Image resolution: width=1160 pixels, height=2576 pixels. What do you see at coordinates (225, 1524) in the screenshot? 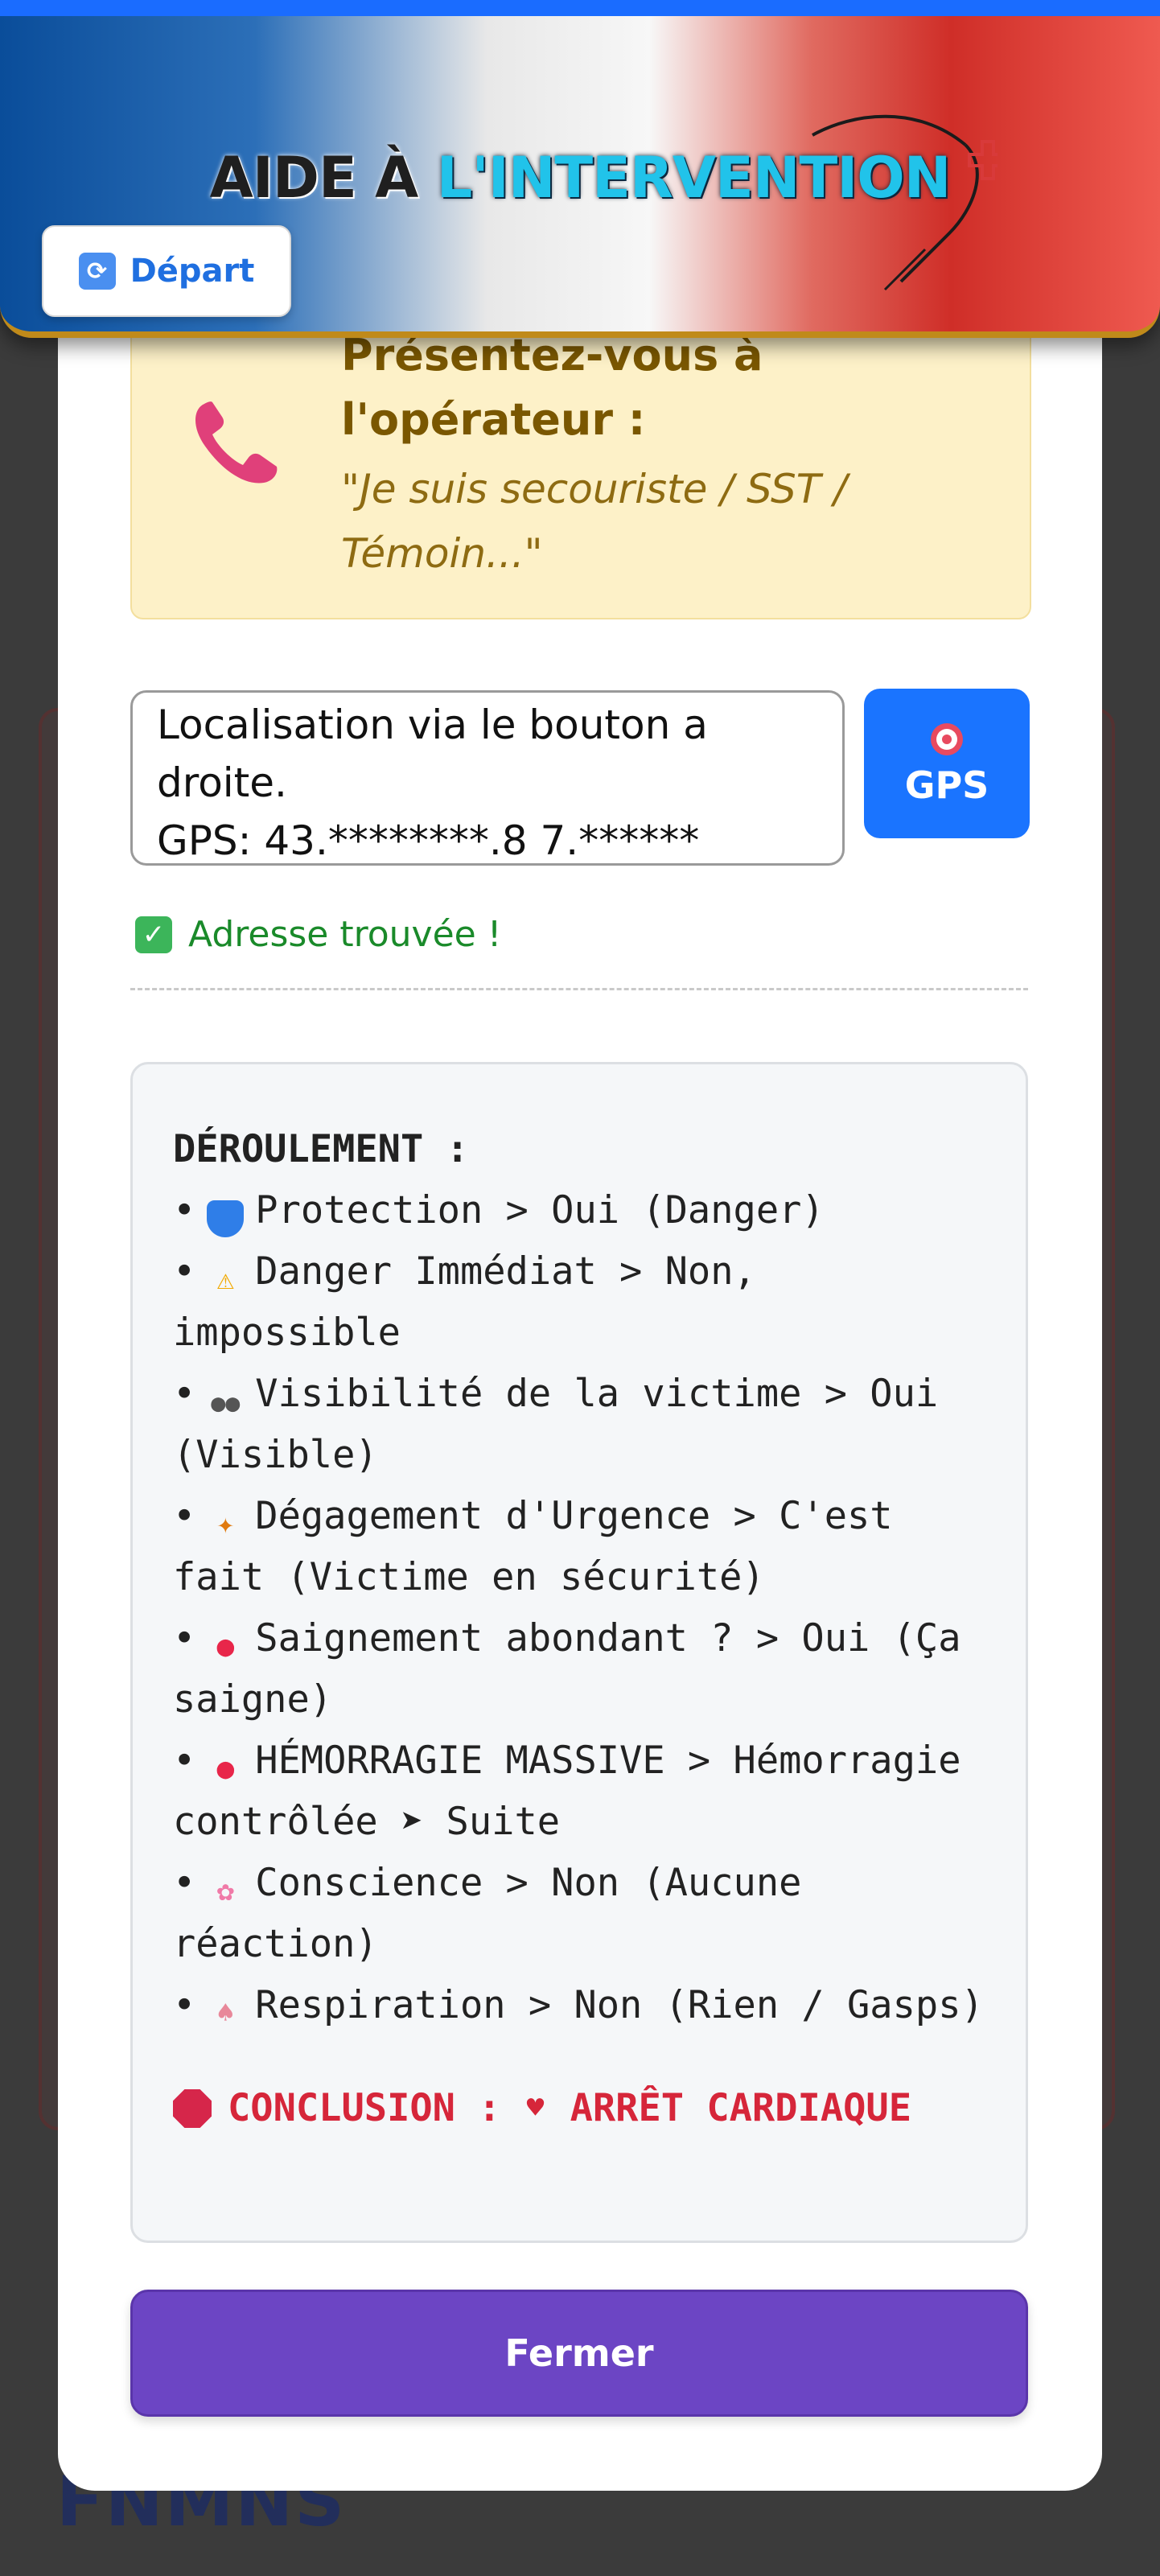
I see `running-icon: ✦` at bounding box center [225, 1524].